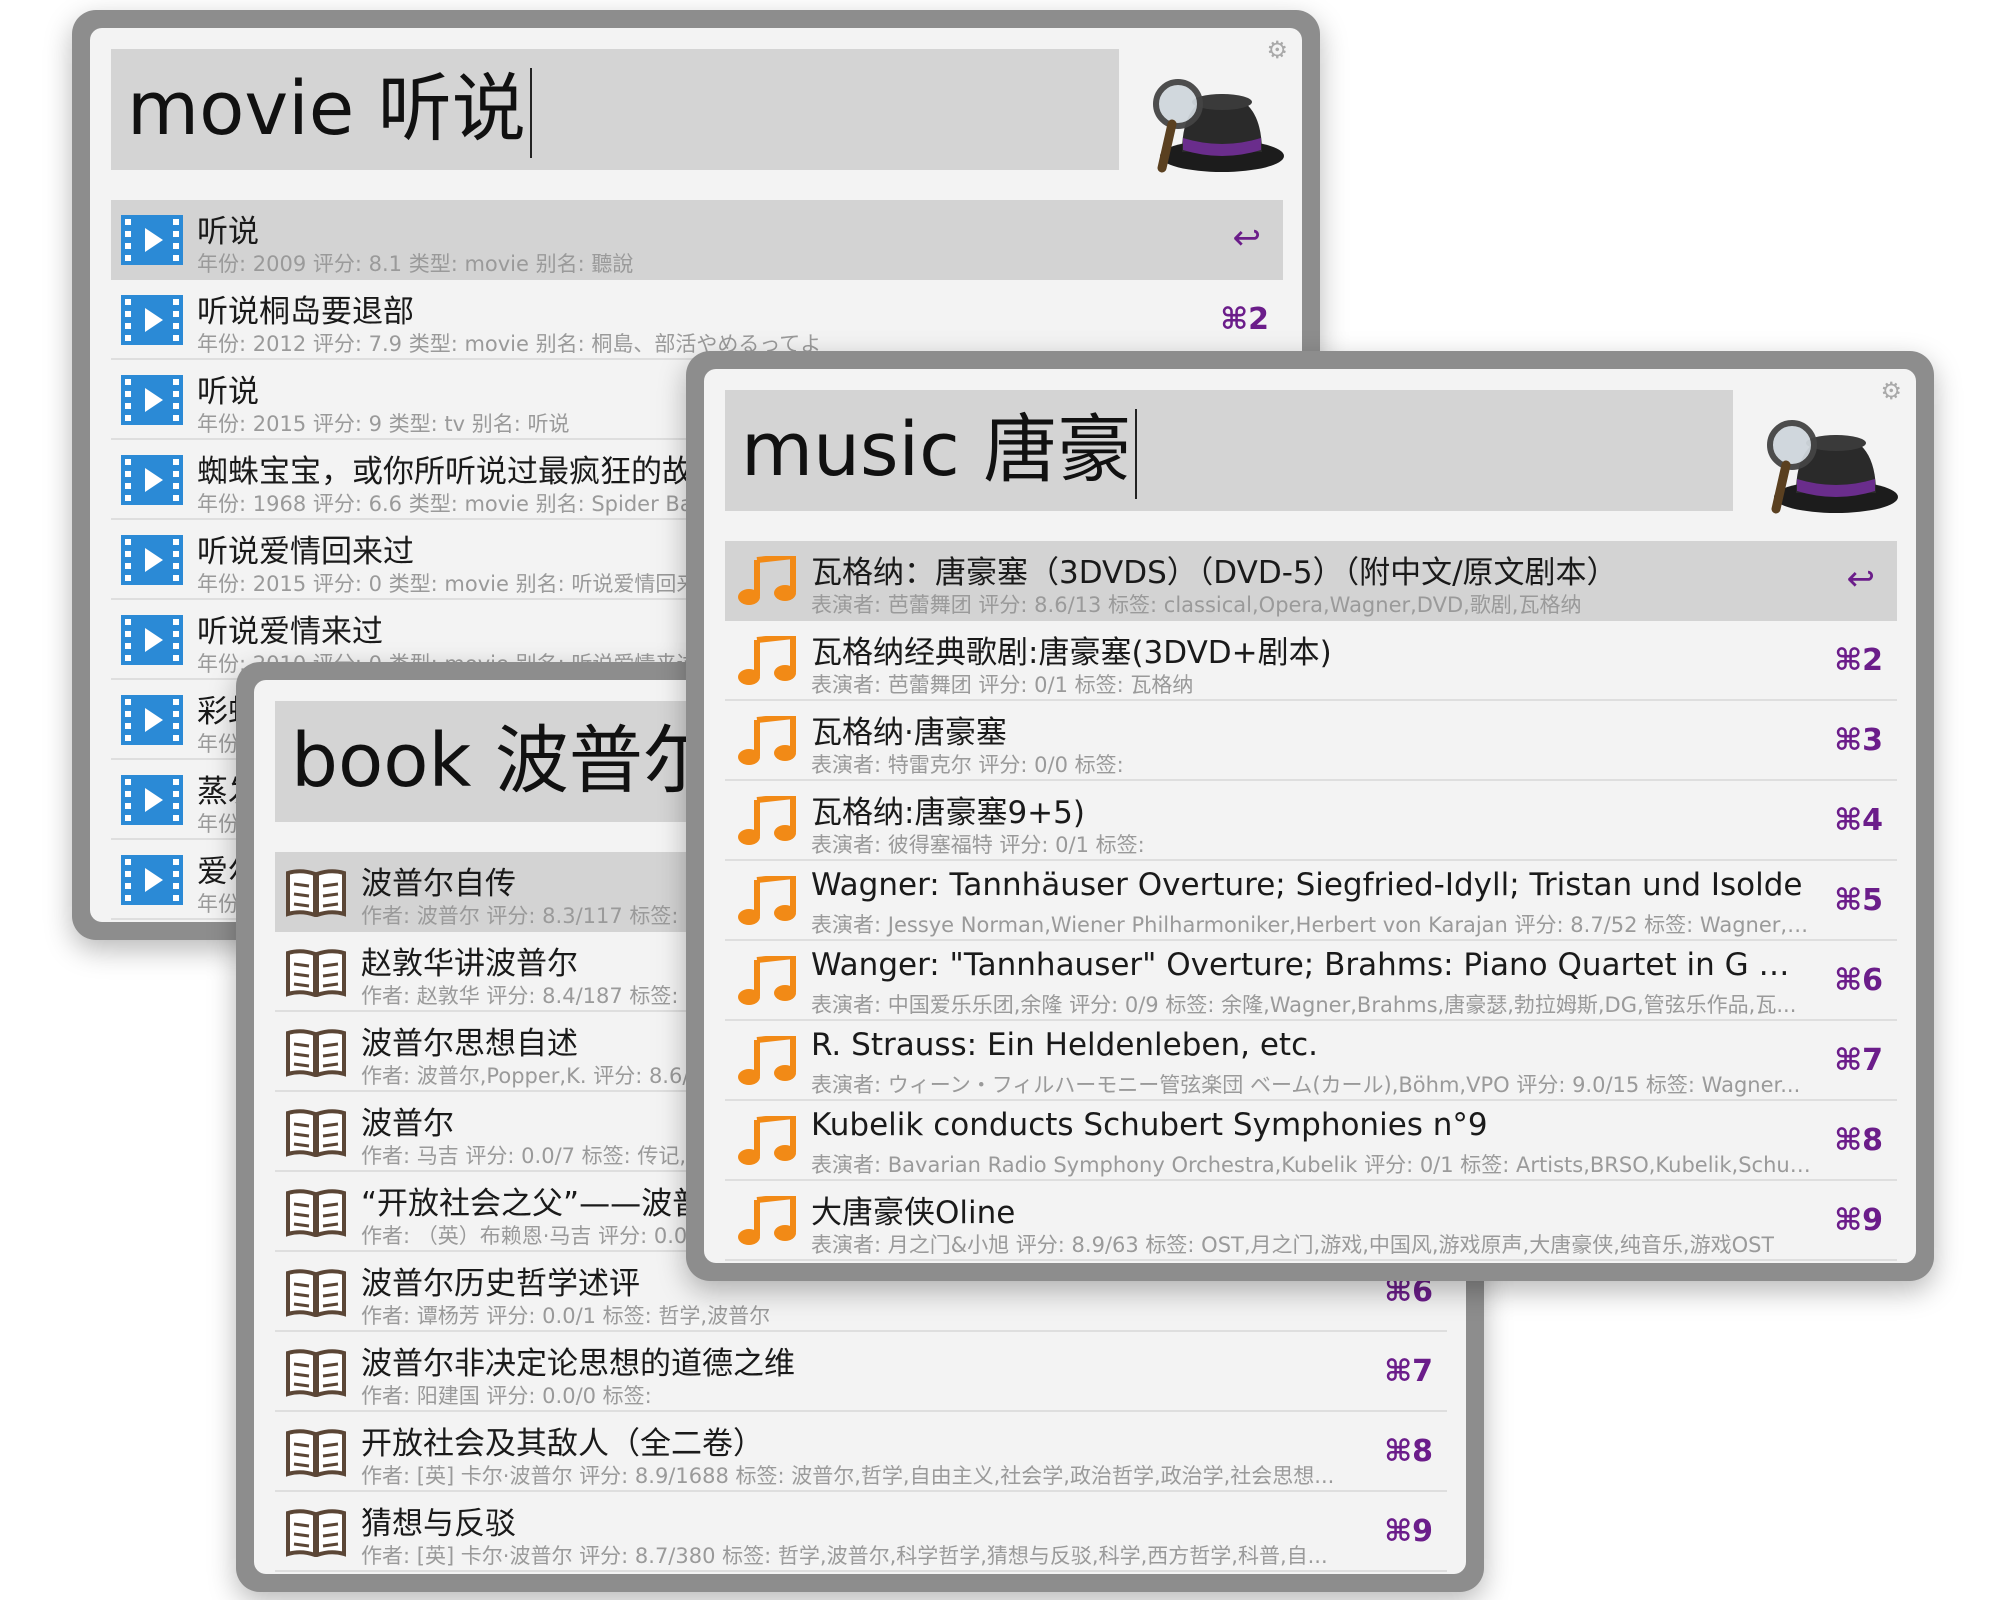  Describe the element at coordinates (913, 1213) in the screenshot. I see `result-title: 大唐豪侠Oline` at that location.